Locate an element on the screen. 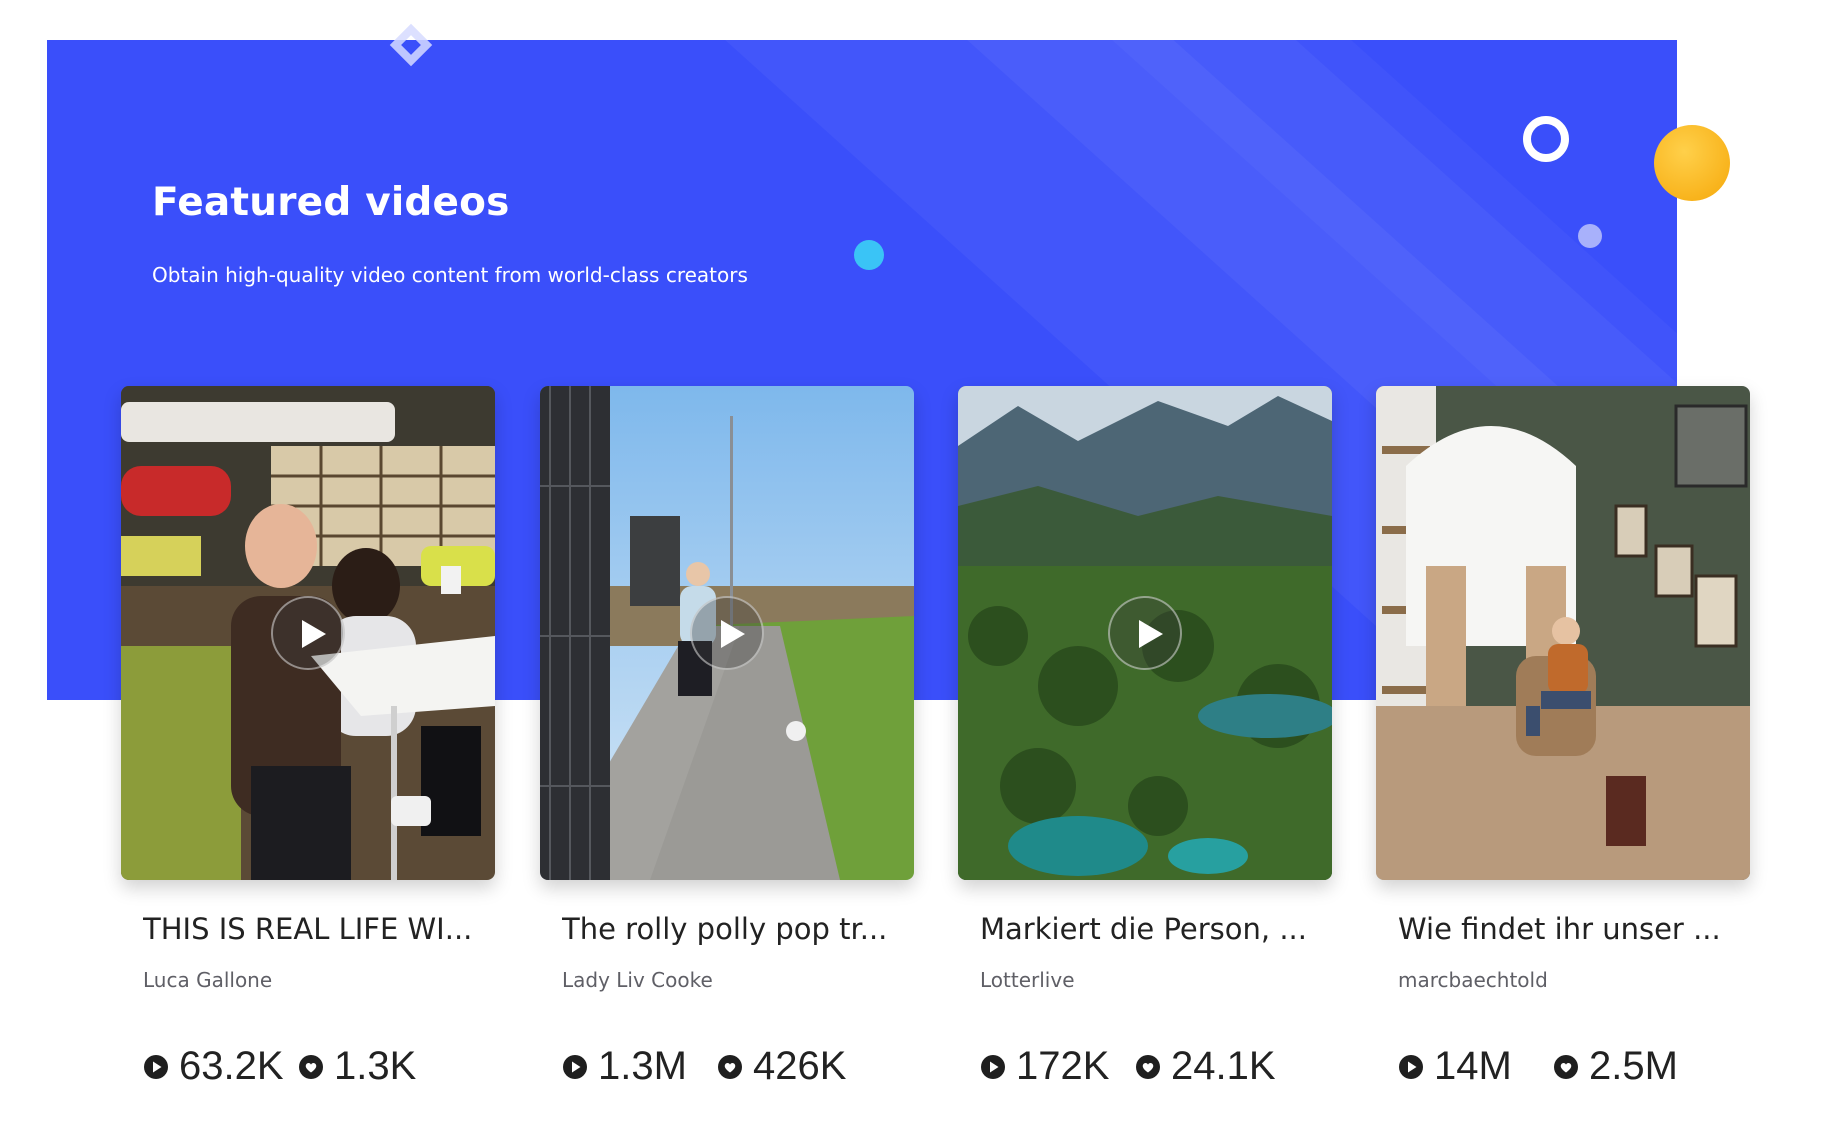  library-room-image is located at coordinates (1563, 633).